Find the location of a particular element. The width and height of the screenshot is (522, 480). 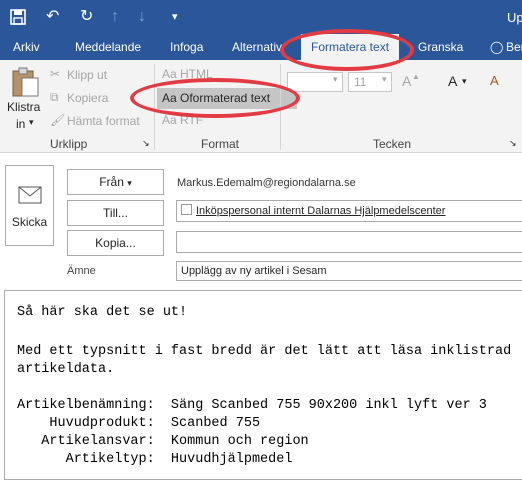

redo-icon: ↻ is located at coordinates (86, 17).